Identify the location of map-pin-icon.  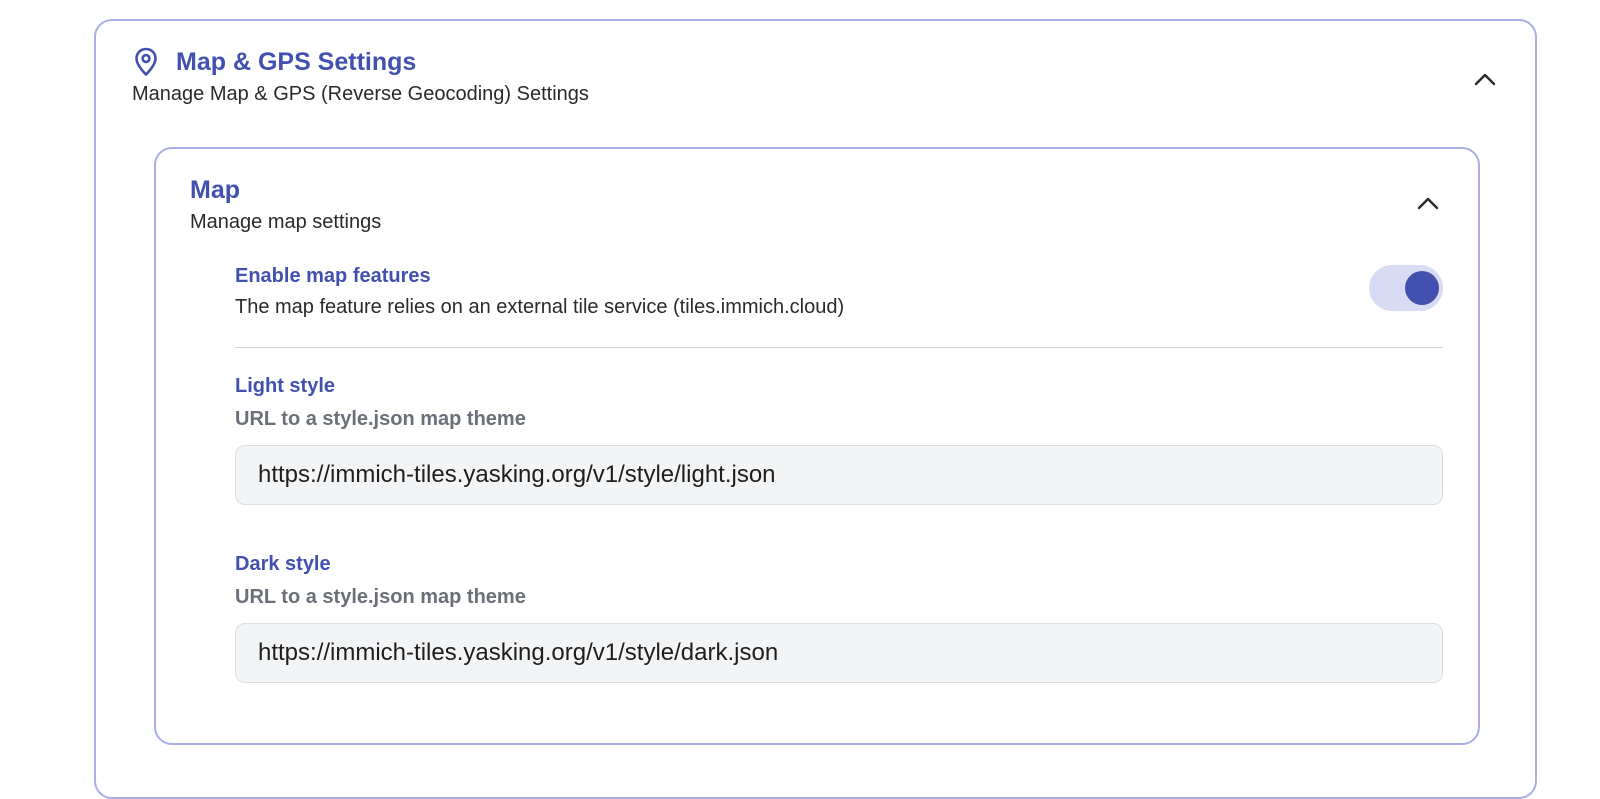
(148, 62).